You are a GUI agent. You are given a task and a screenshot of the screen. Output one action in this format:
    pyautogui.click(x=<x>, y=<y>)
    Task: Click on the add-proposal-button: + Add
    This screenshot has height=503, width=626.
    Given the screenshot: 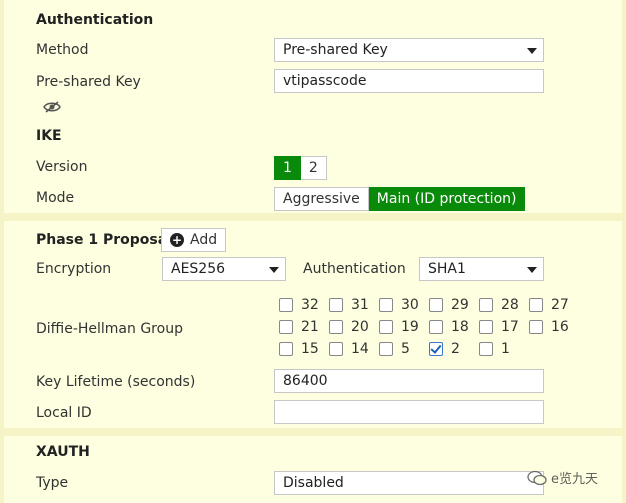 What is the action you would take?
    pyautogui.click(x=194, y=240)
    